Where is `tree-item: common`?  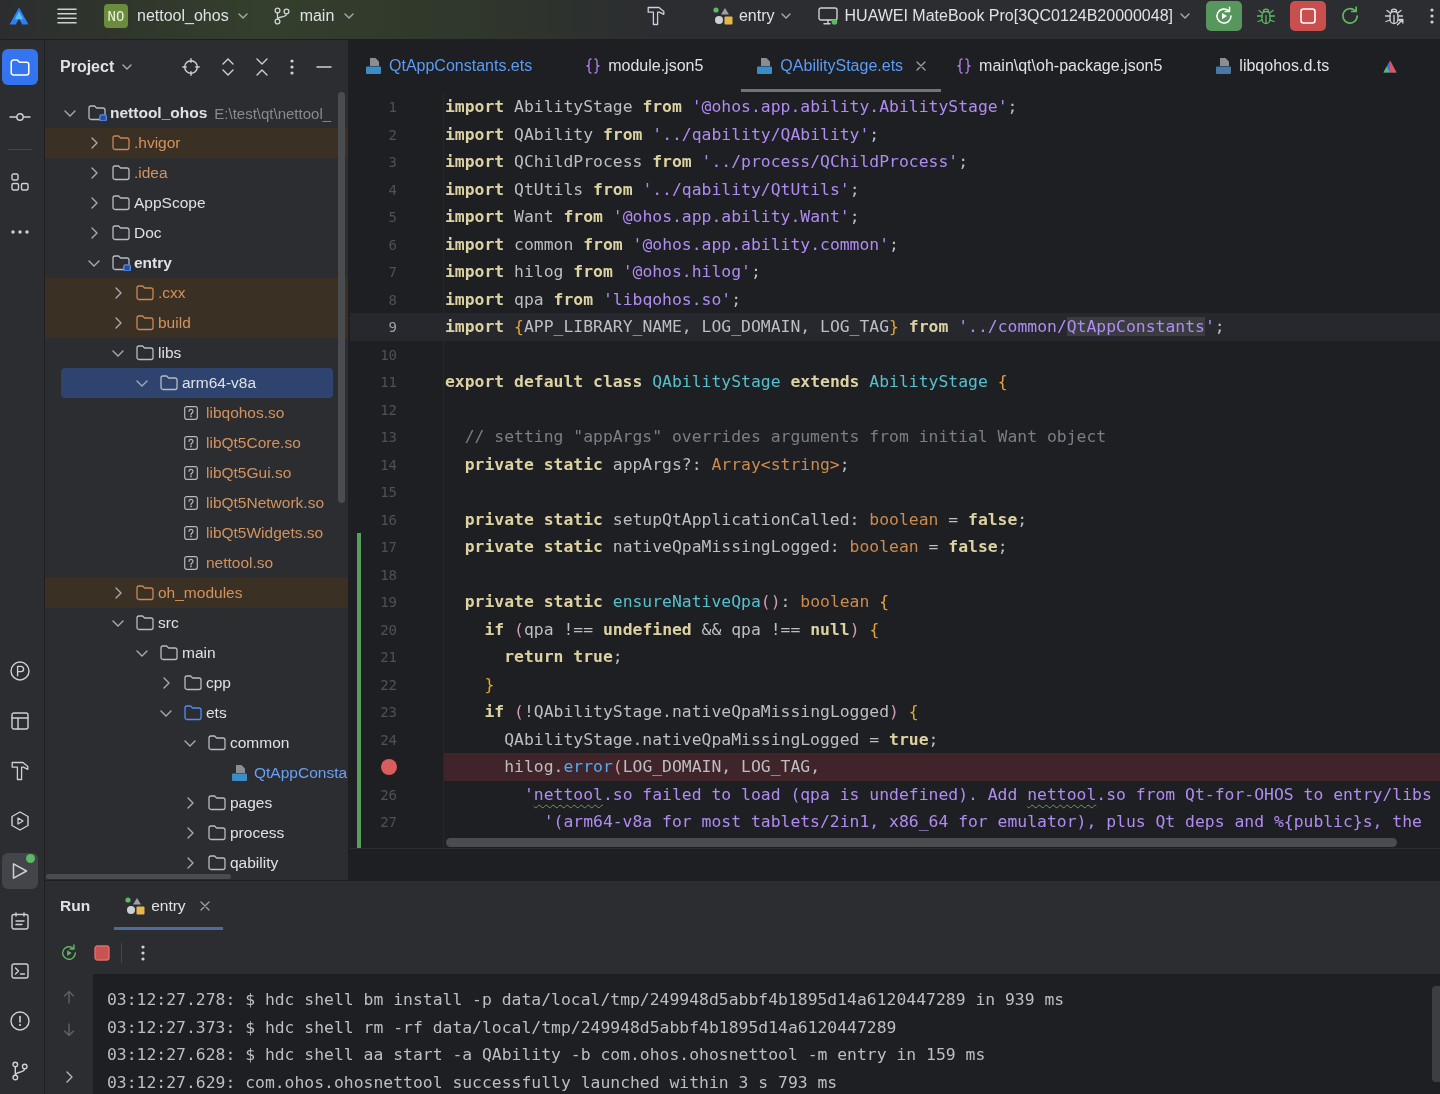 tree-item: common is located at coordinates (196, 743).